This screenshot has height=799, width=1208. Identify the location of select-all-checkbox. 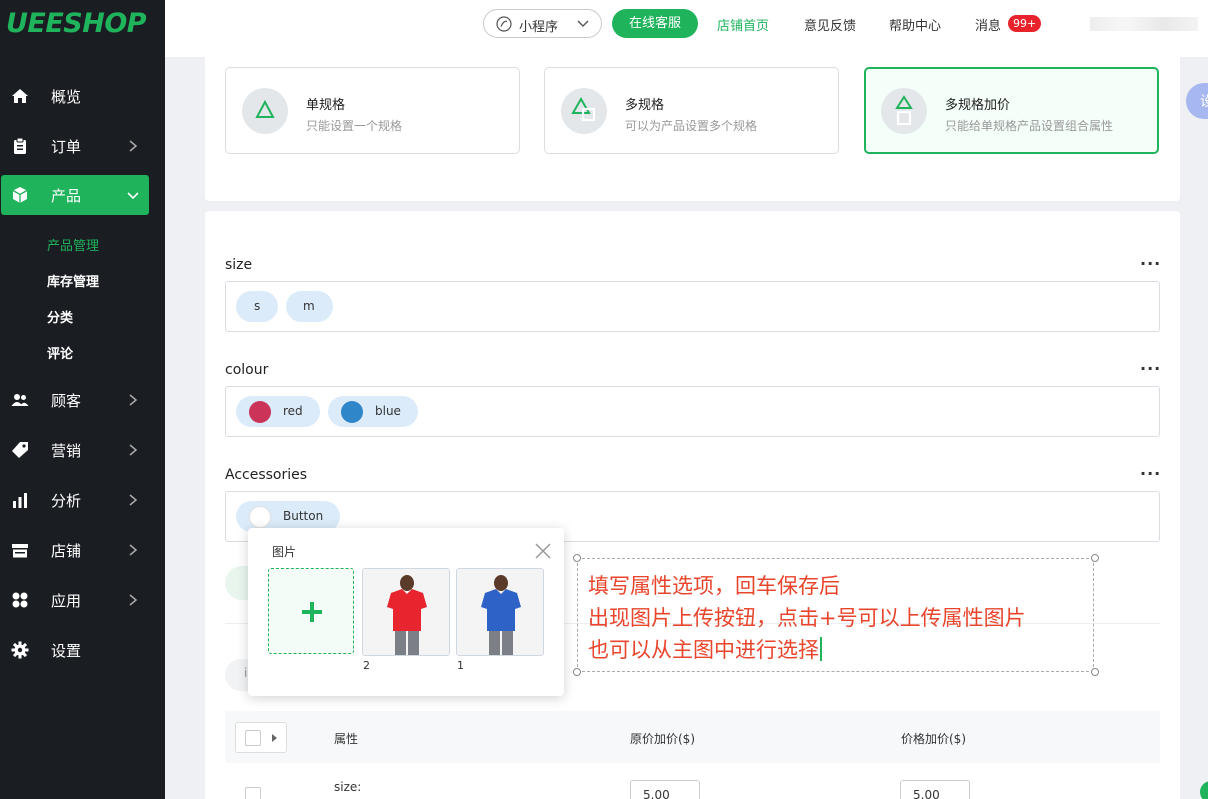
(253, 738).